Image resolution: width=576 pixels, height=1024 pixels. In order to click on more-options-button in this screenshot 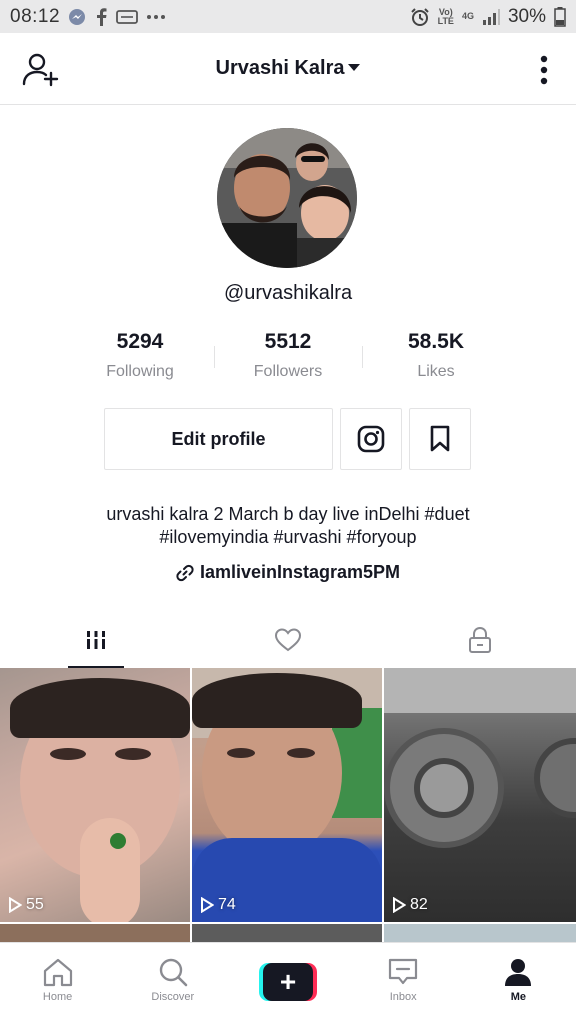, I will do `click(544, 70)`.